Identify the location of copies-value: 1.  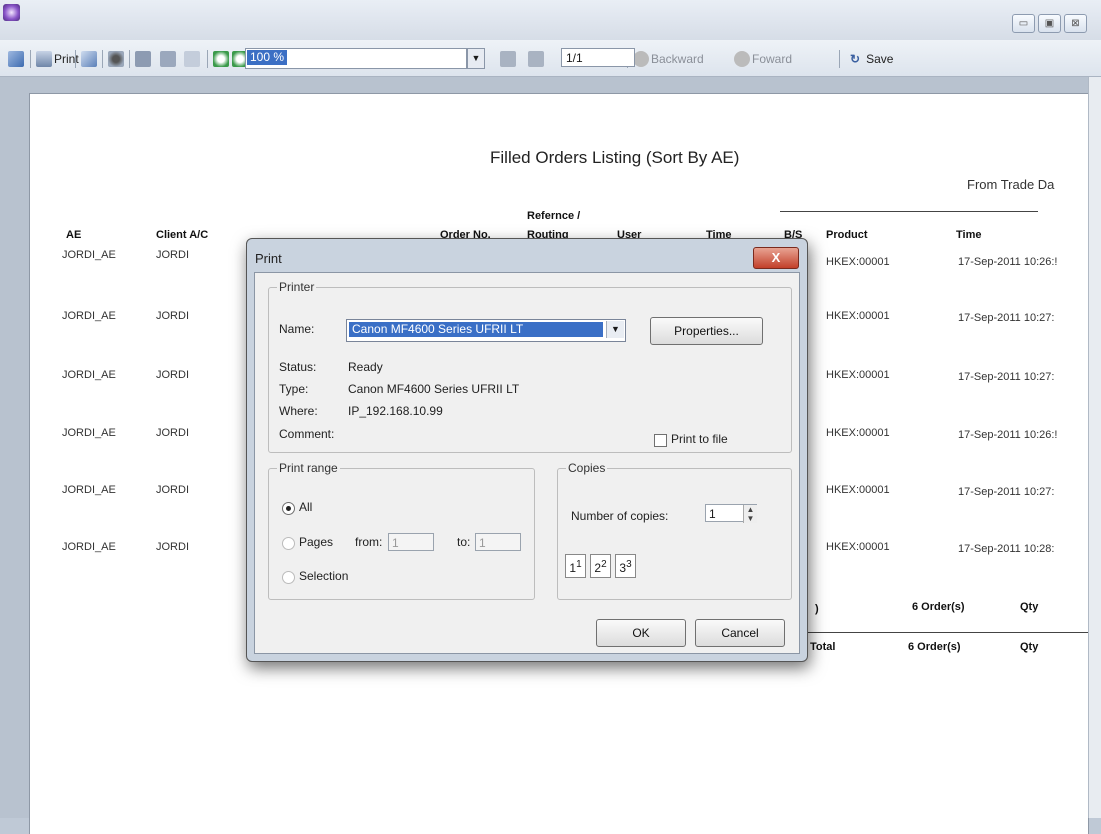
(712, 514).